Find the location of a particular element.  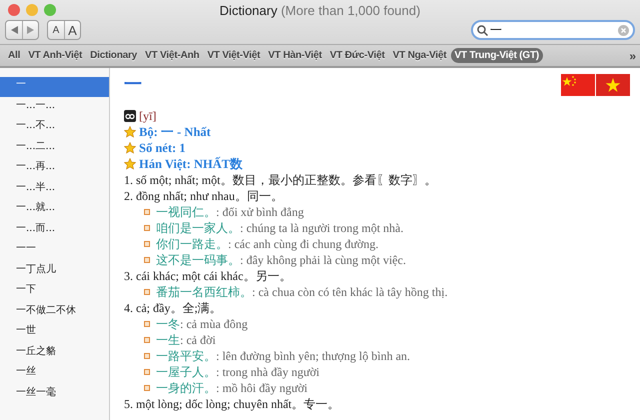

definition-text: 3. cái khác; một cái khác。另一。 is located at coordinates (208, 276).